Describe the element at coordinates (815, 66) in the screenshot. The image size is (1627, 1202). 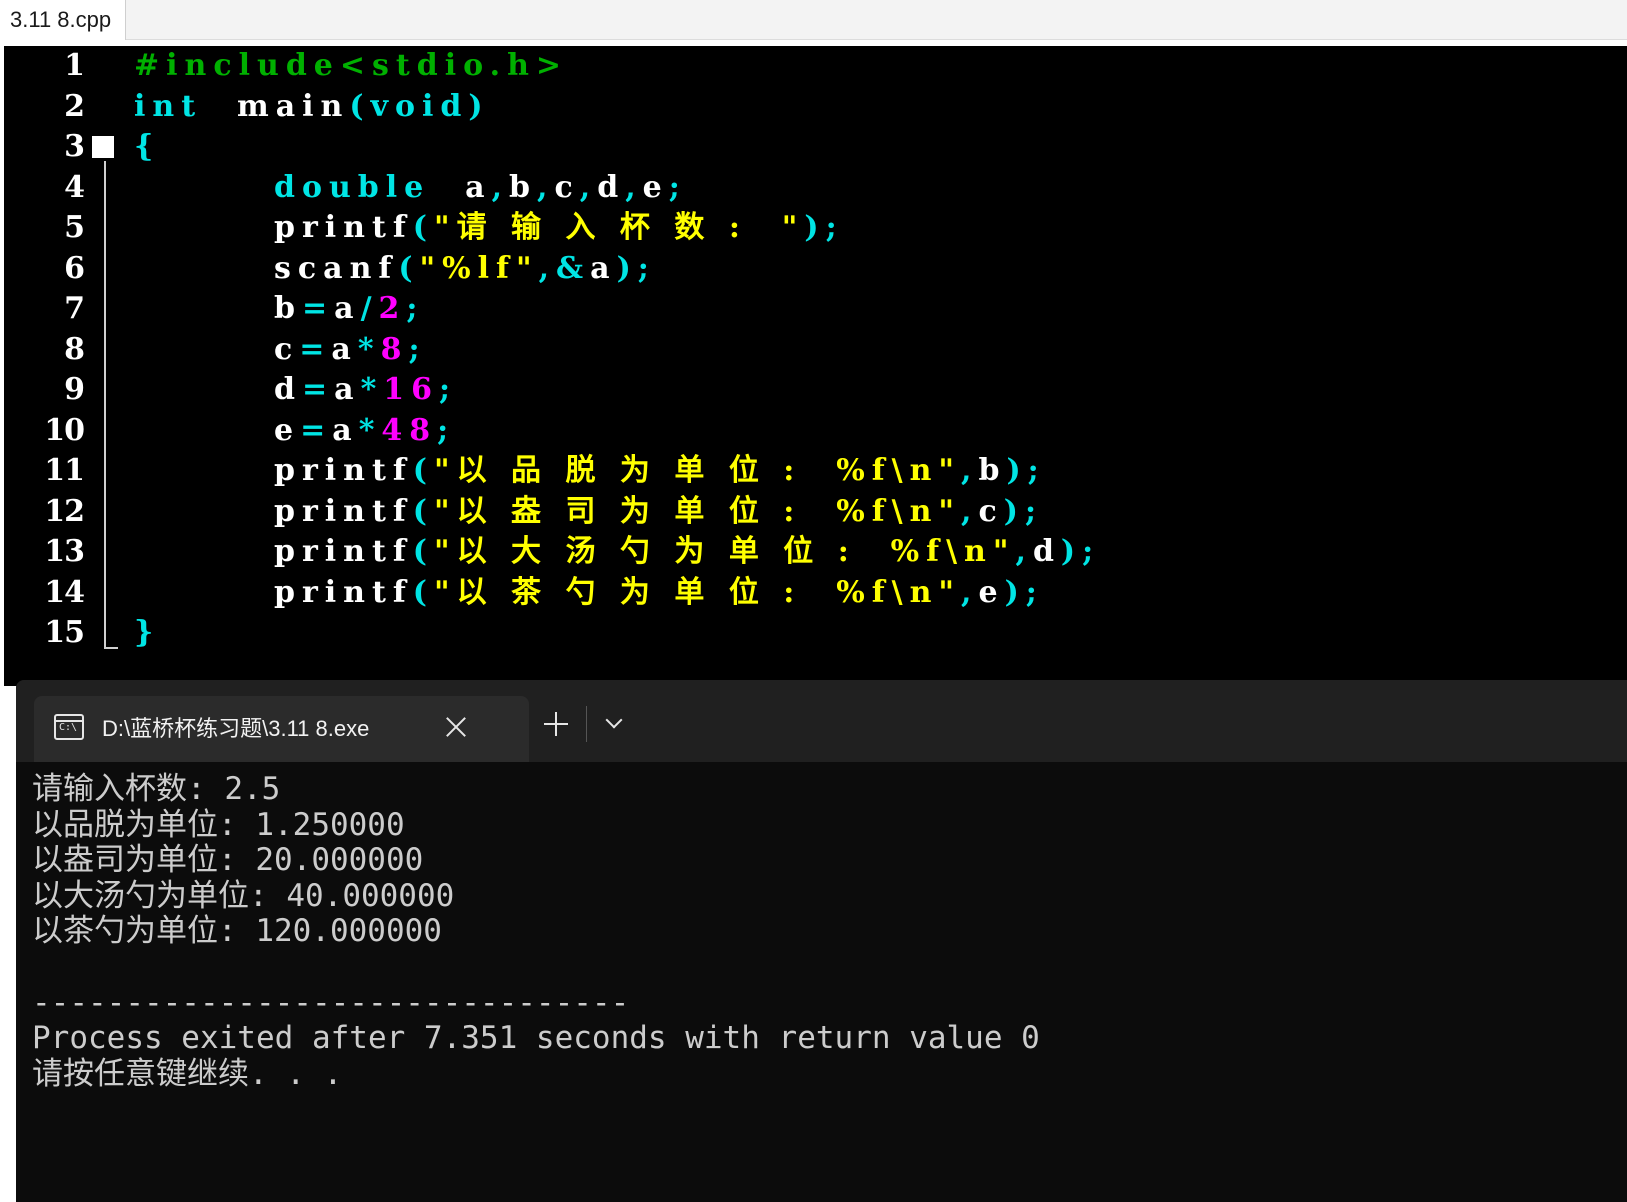
I see `code-line: 1 #include<stdio.h>` at that location.